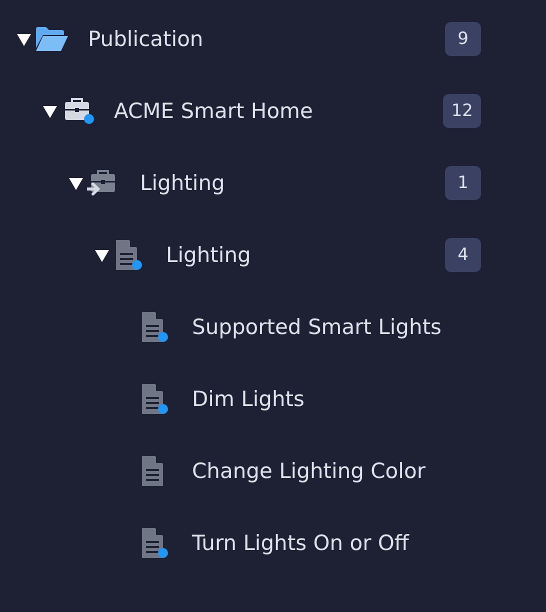 The width and height of the screenshot is (546, 612). What do you see at coordinates (463, 255) in the screenshot?
I see `count-badge: 4` at bounding box center [463, 255].